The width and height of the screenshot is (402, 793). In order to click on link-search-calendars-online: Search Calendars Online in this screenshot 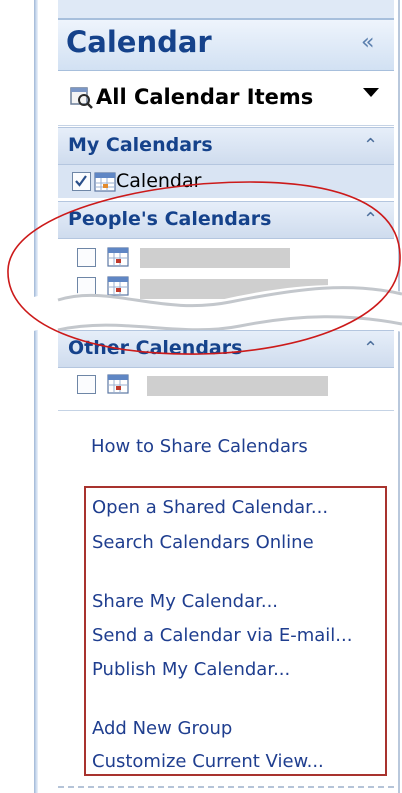, I will do `click(203, 542)`.